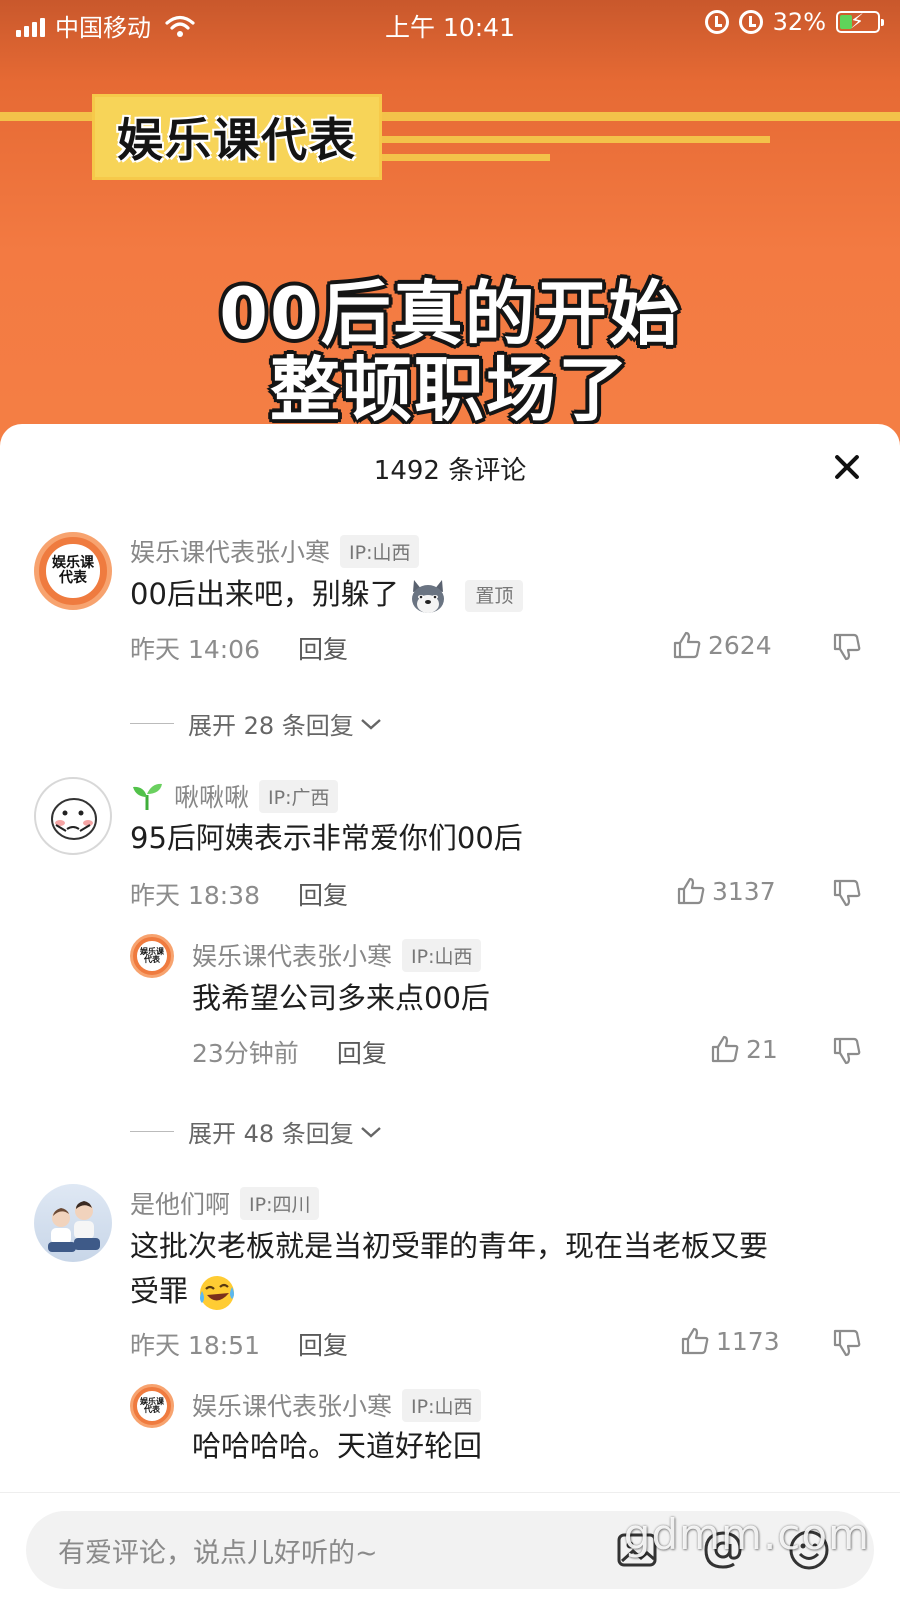 Image resolution: width=900 pixels, height=1600 pixels. Describe the element at coordinates (428, 596) in the screenshot. I see `dog-face-emoji` at that location.